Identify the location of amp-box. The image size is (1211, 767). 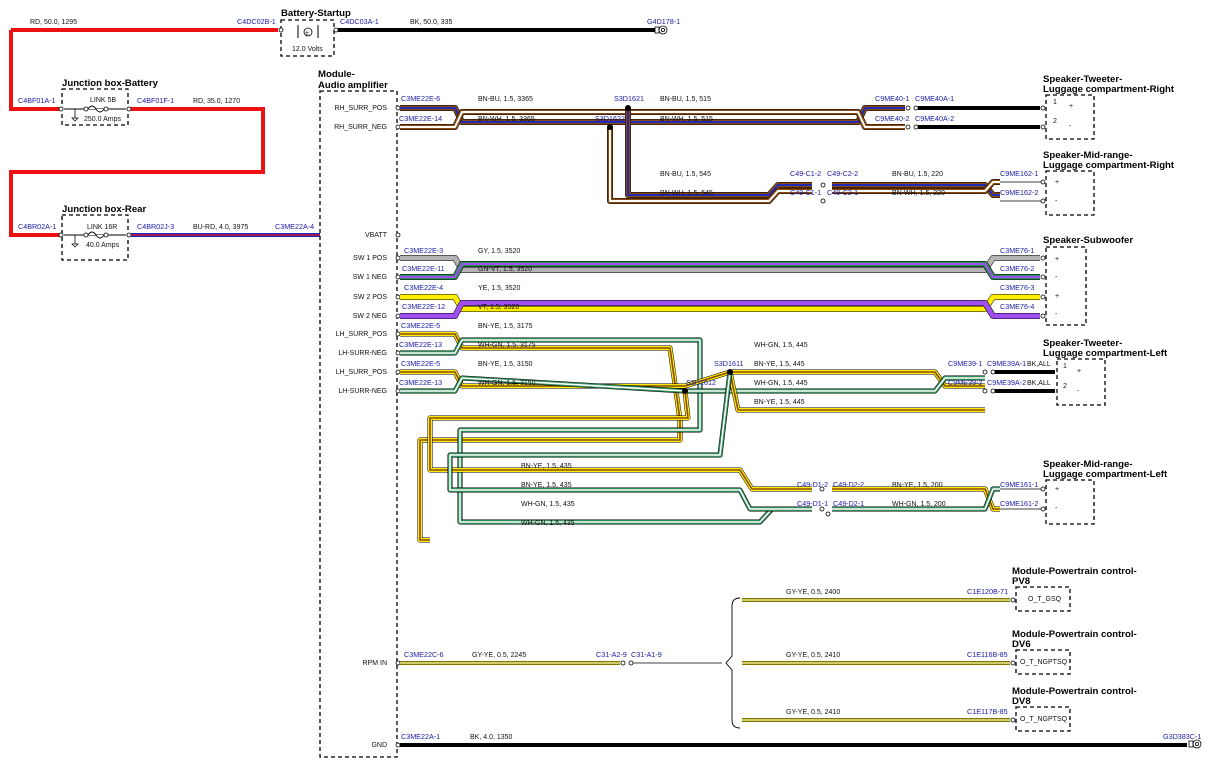
(358, 424).